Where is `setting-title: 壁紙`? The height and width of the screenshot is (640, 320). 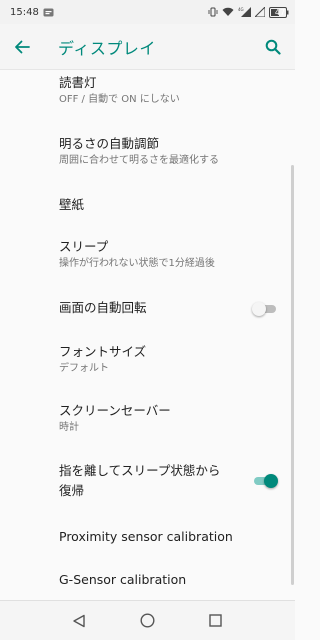 setting-title: 壁紙 is located at coordinates (72, 204).